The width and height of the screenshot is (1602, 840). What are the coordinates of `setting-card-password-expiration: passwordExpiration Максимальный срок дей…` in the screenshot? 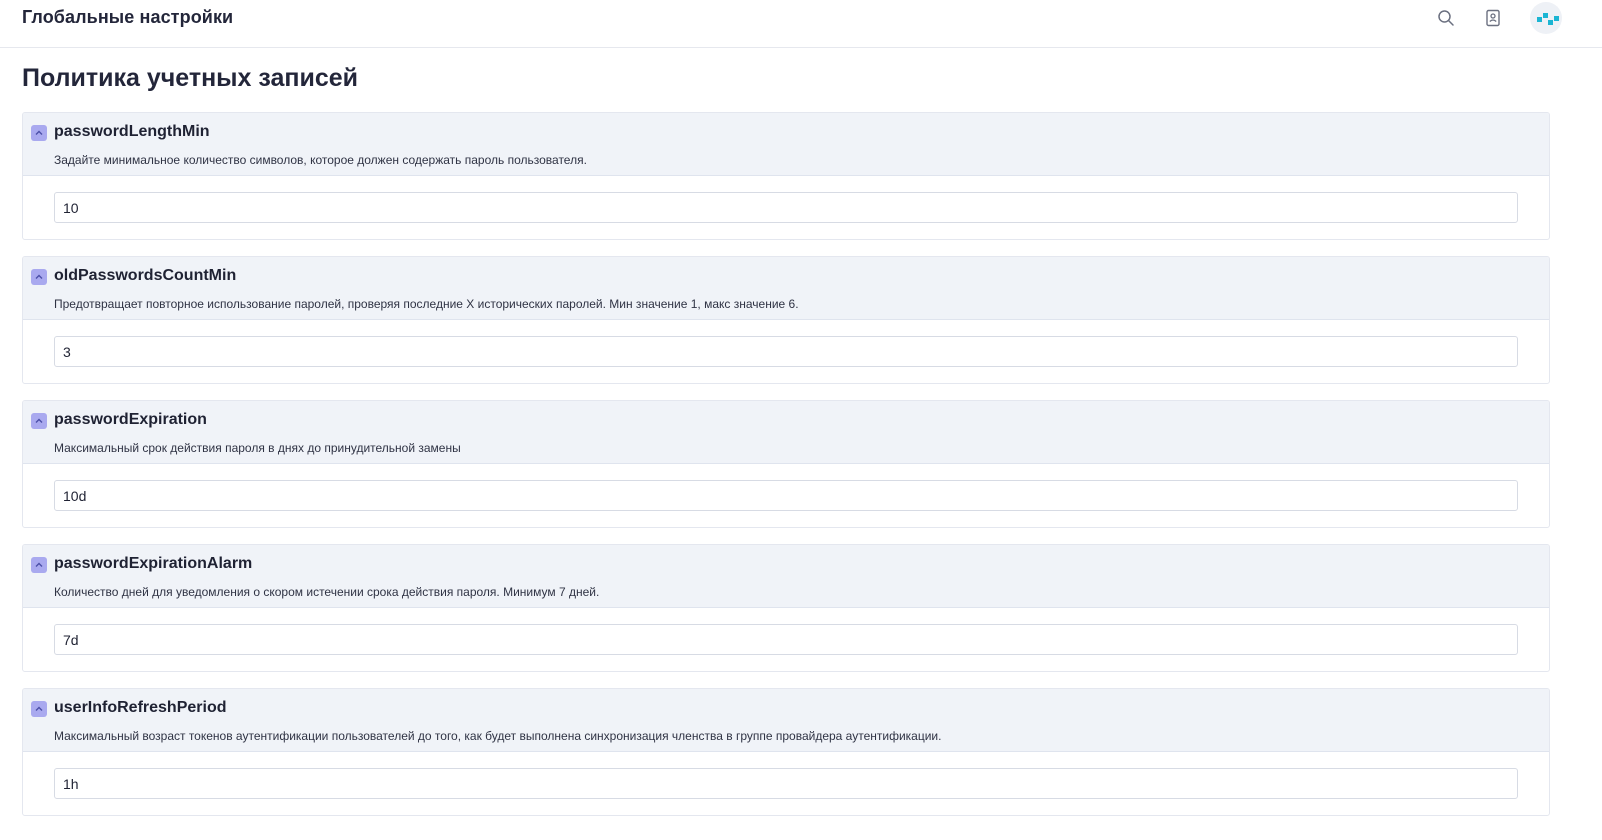 It's located at (786, 464).